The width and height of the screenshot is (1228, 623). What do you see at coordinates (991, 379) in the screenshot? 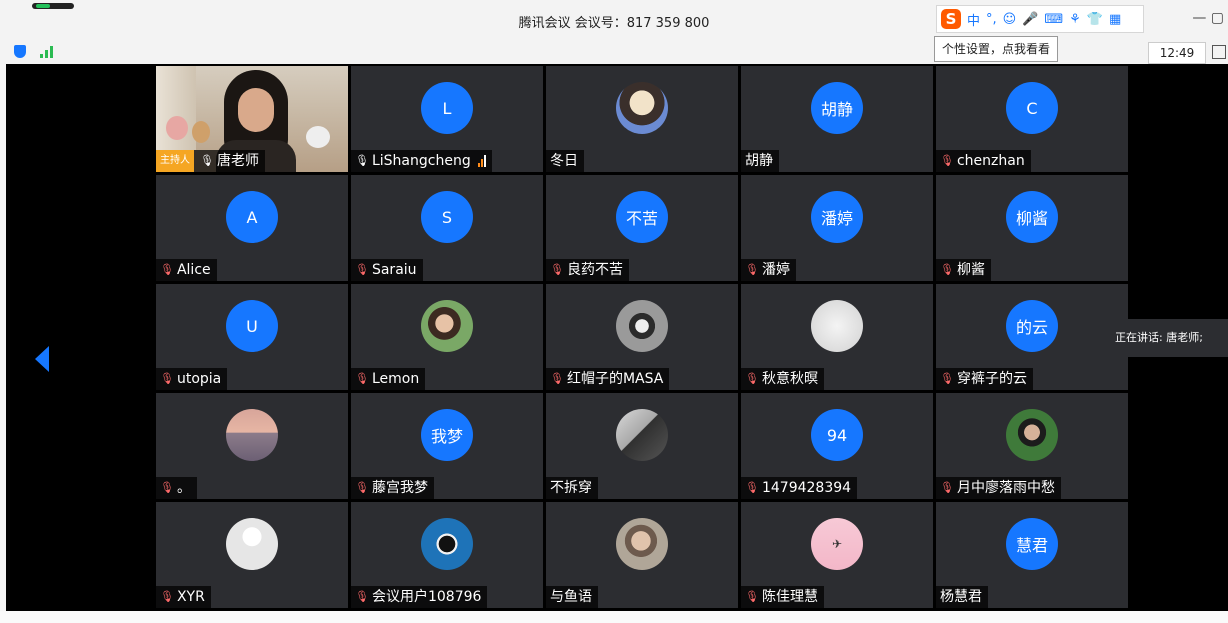
I see `participant-name: 穿裤子的云` at bounding box center [991, 379].